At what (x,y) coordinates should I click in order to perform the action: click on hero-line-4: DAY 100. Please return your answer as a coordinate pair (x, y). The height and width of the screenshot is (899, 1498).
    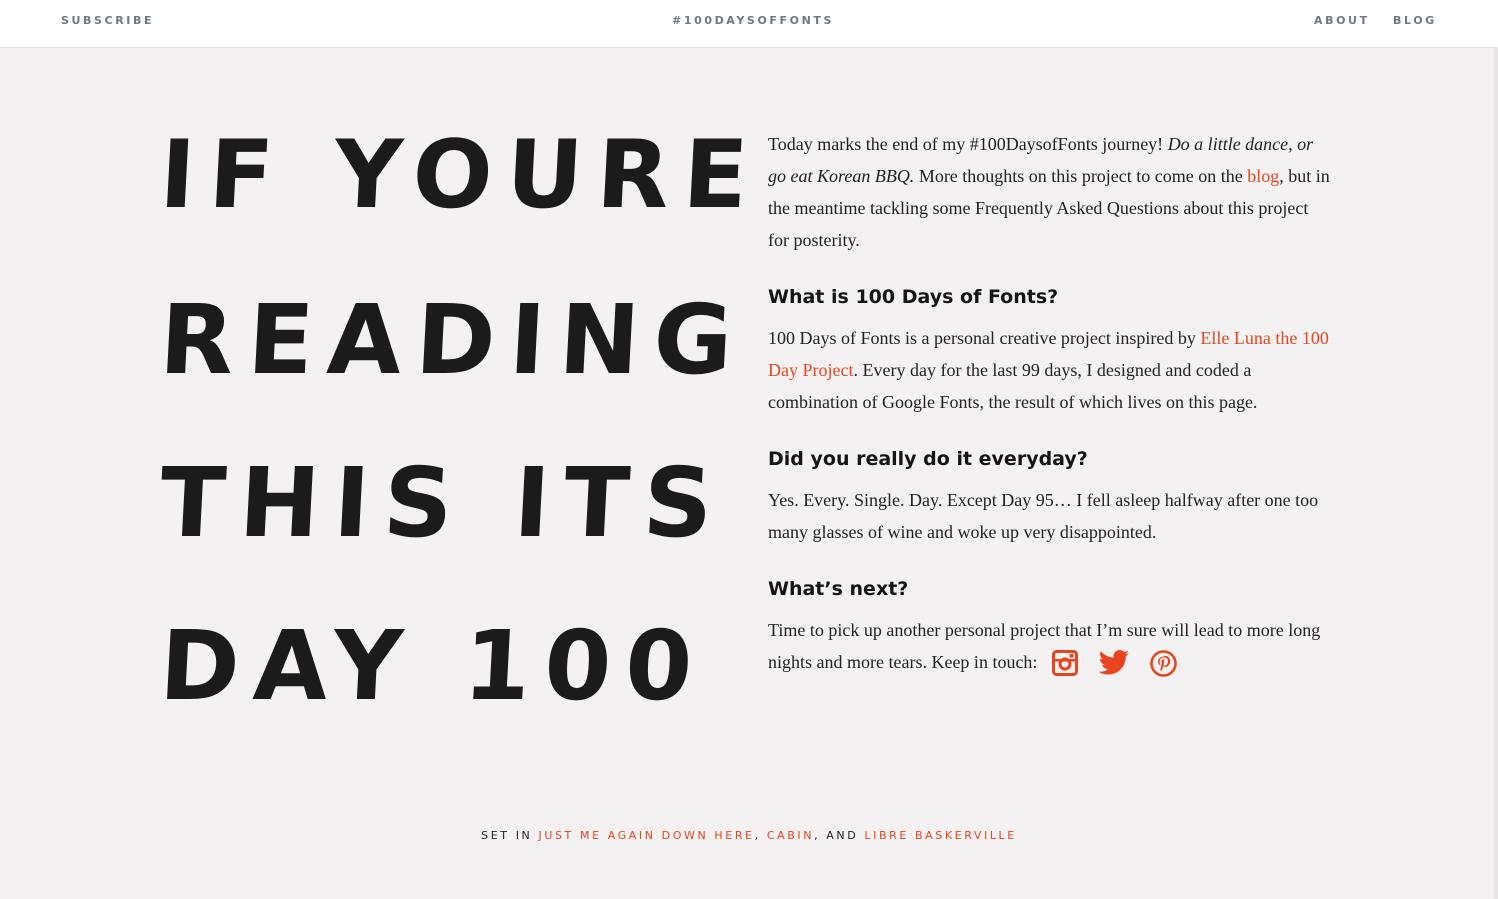
    Looking at the image, I should click on (433, 666).